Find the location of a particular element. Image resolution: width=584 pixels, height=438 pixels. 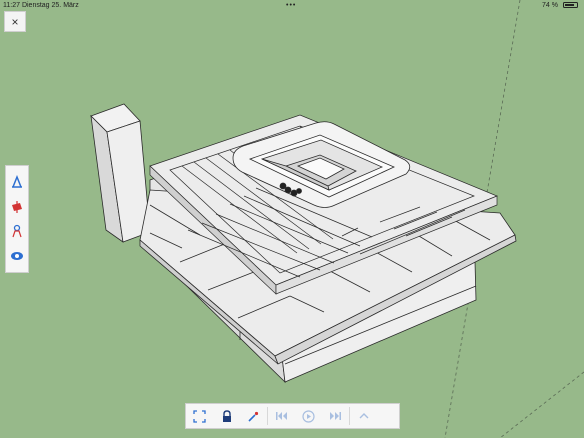

wand-icon is located at coordinates (253, 416).